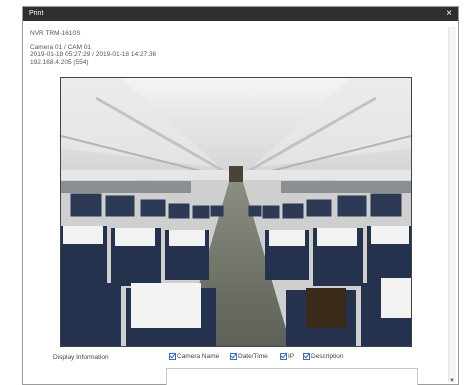 The width and height of the screenshot is (469, 385). Describe the element at coordinates (198, 356) in the screenshot. I see `camera-name-option-label: Camera Name` at that location.